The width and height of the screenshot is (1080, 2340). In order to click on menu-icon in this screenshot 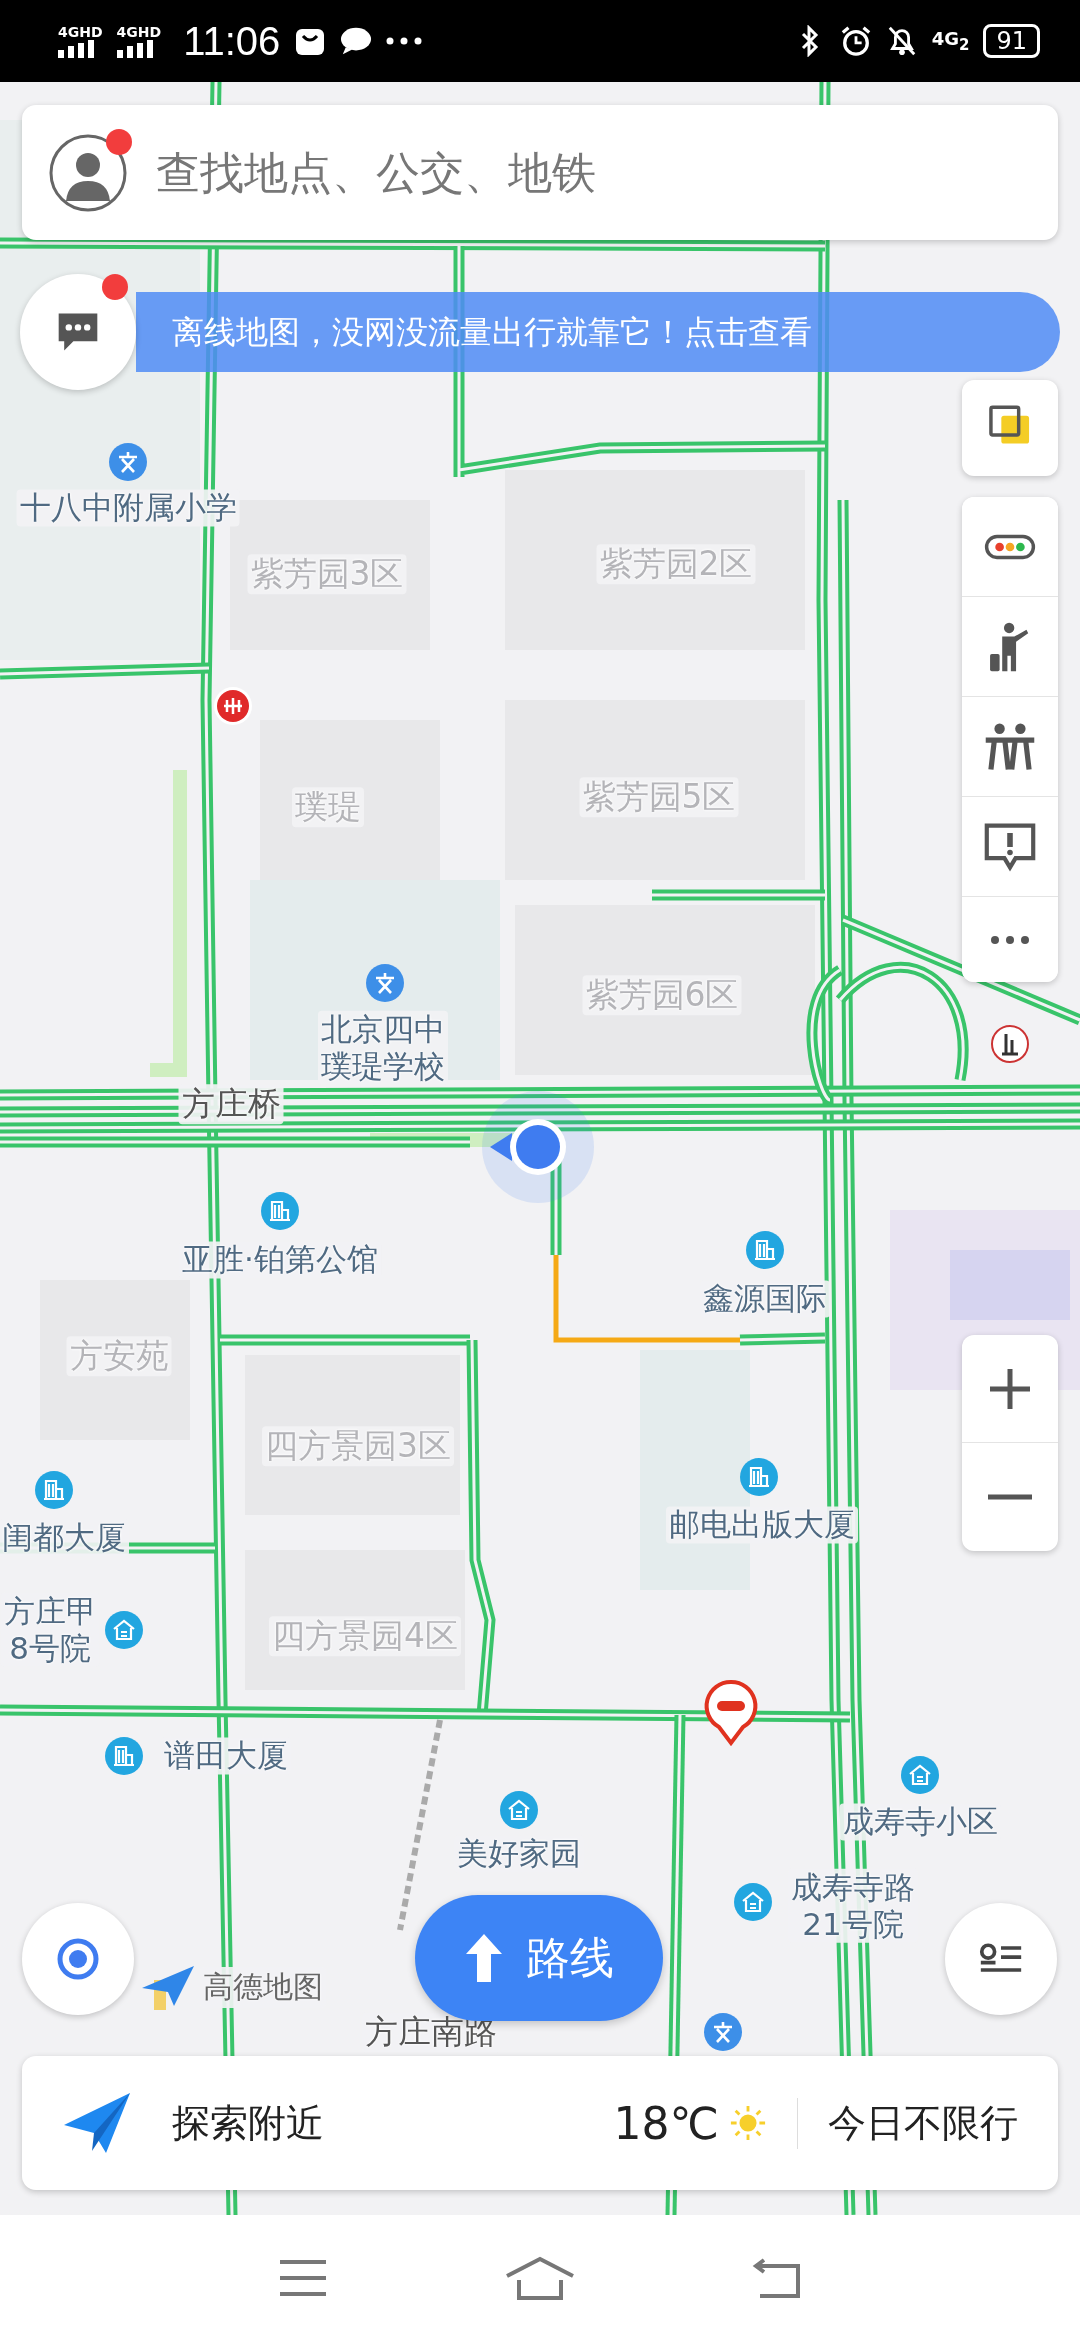, I will do `click(303, 2277)`.